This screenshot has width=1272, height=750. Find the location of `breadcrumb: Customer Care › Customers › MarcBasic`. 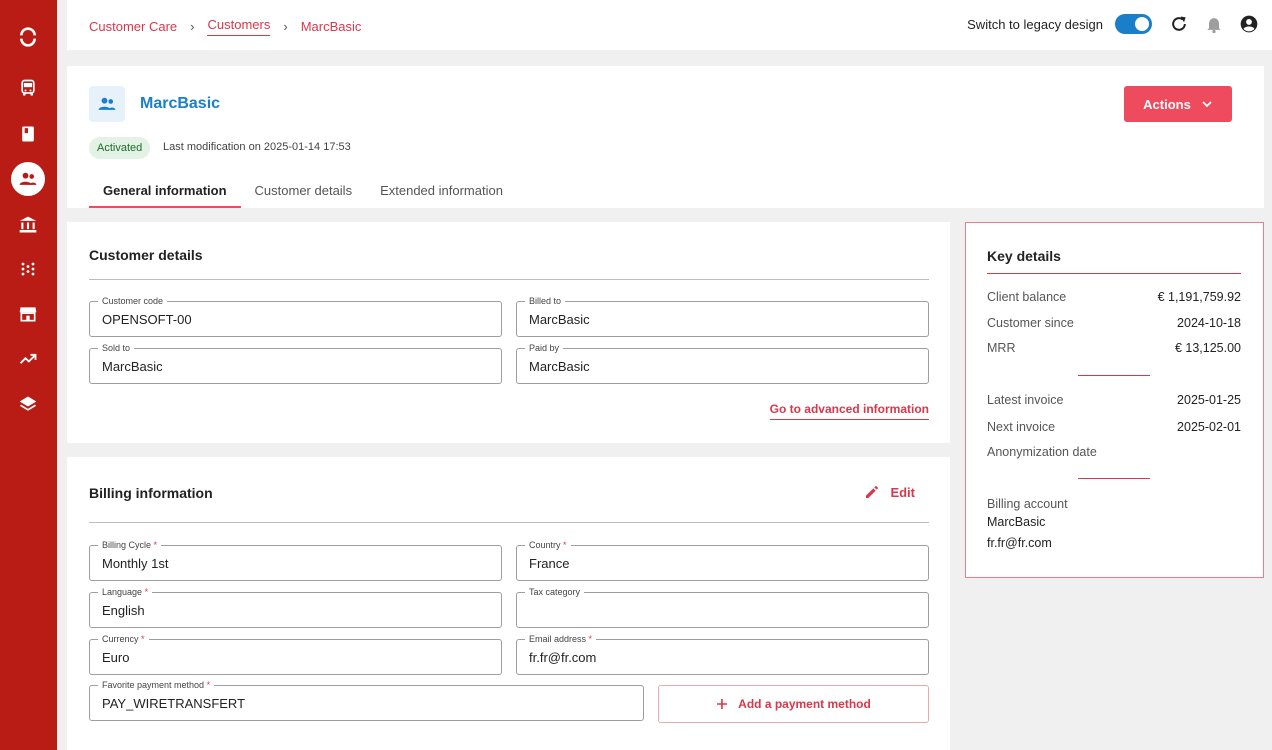

breadcrumb: Customer Care › Customers › MarcBasic is located at coordinates (225, 26).